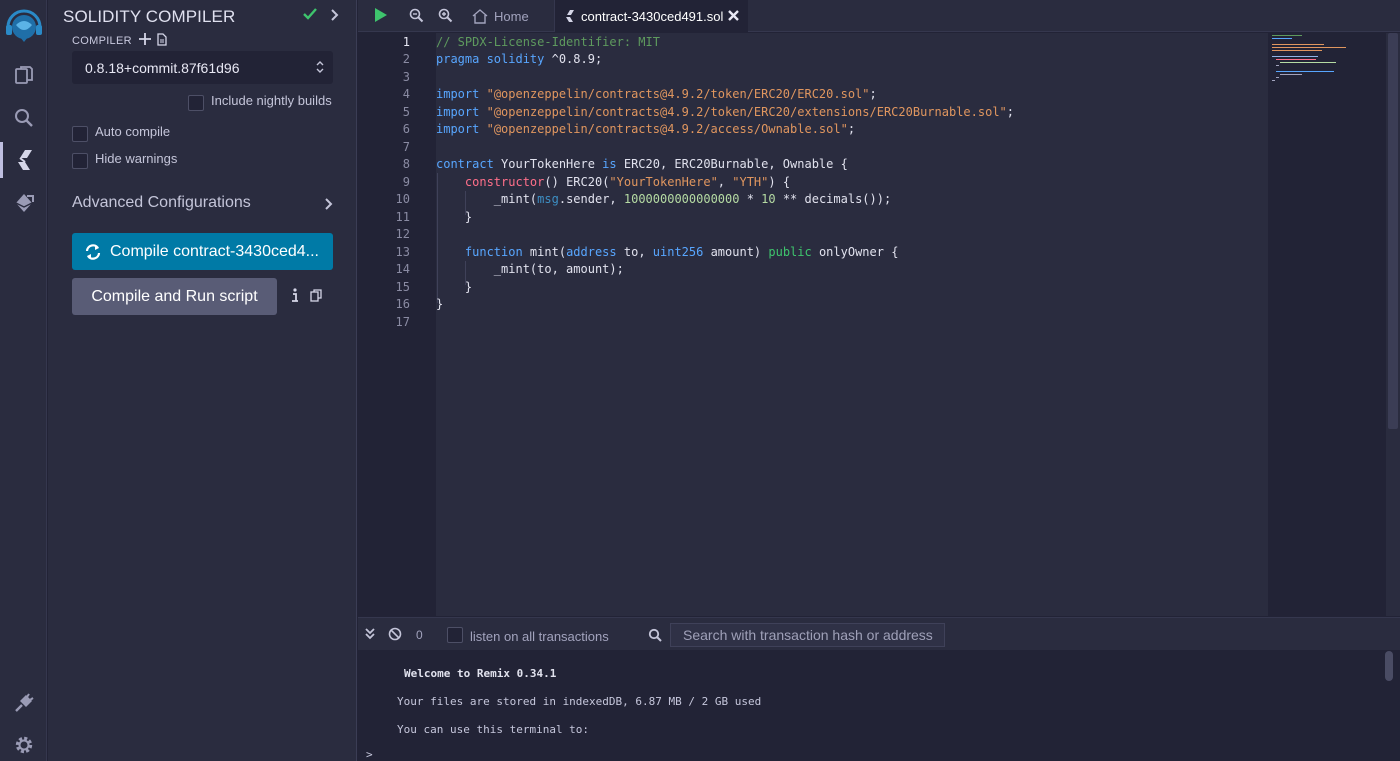  What do you see at coordinates (370, 634) in the screenshot?
I see `collapse-terminal-icon` at bounding box center [370, 634].